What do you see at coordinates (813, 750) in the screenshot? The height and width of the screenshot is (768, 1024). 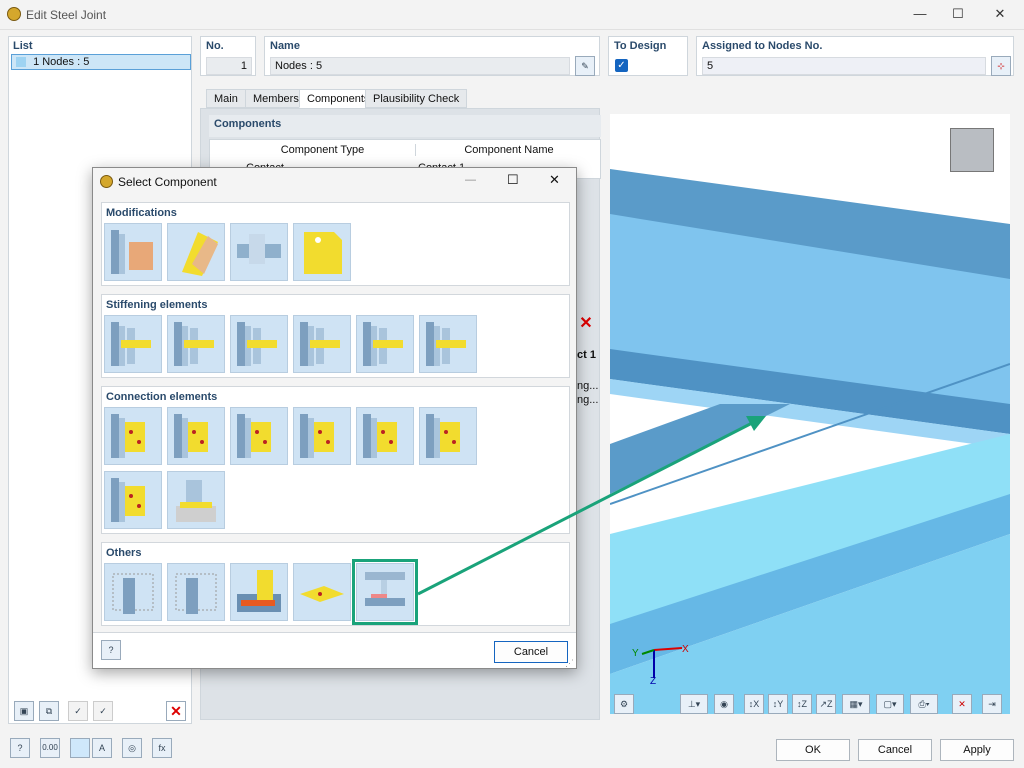 I see `ok-button: OK` at bounding box center [813, 750].